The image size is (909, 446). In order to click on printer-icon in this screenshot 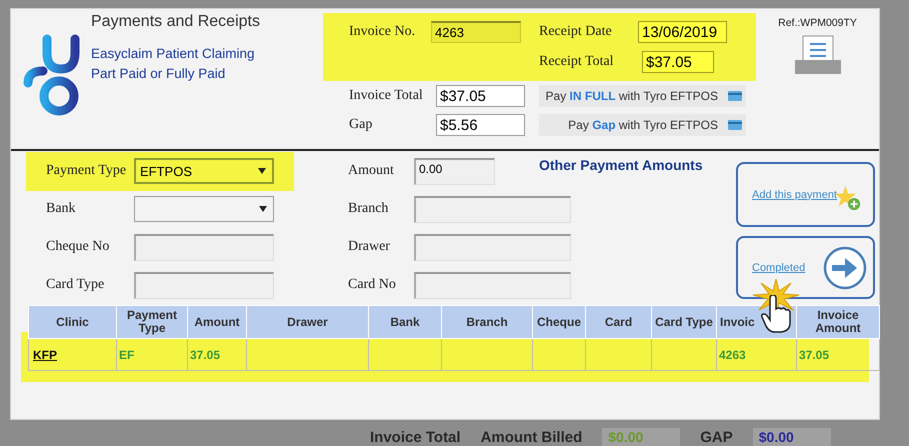, I will do `click(817, 55)`.